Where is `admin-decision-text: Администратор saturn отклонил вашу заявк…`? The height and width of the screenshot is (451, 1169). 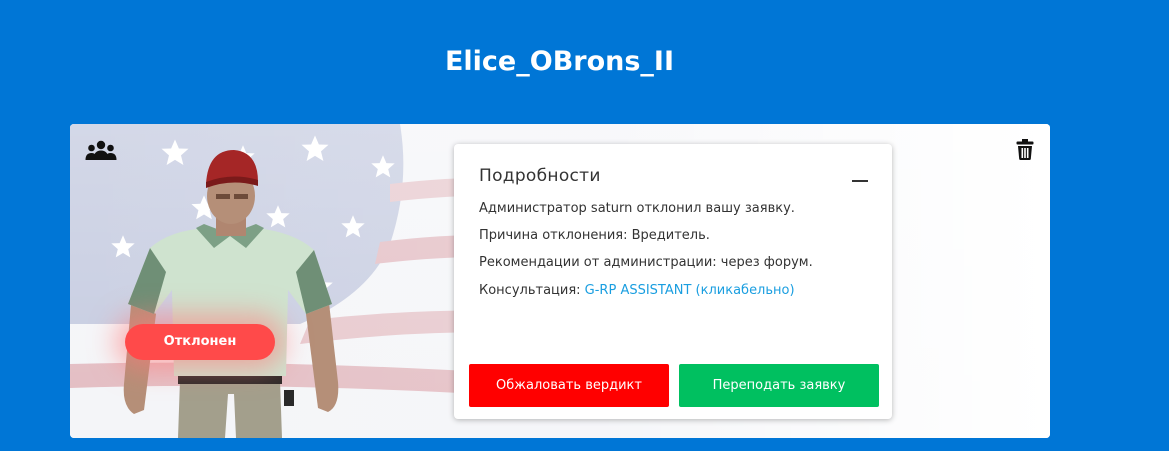
admin-decision-text: Администратор saturn отклонил вашу заявк… is located at coordinates (637, 208).